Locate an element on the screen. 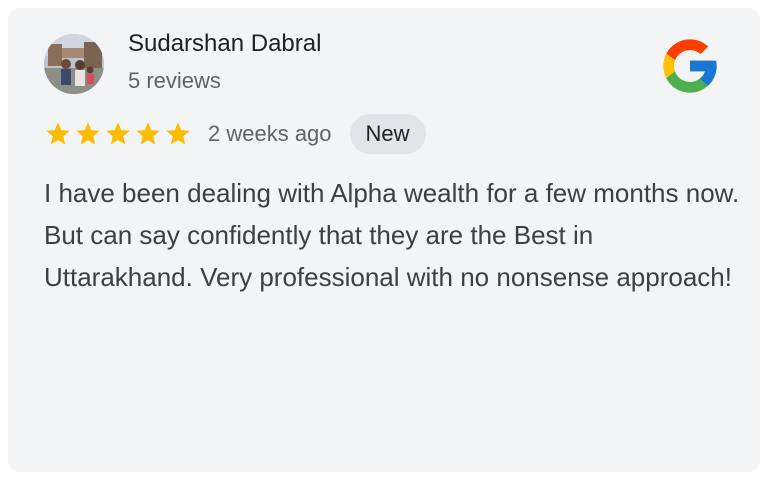 The height and width of the screenshot is (480, 768). avatar is located at coordinates (74, 64).